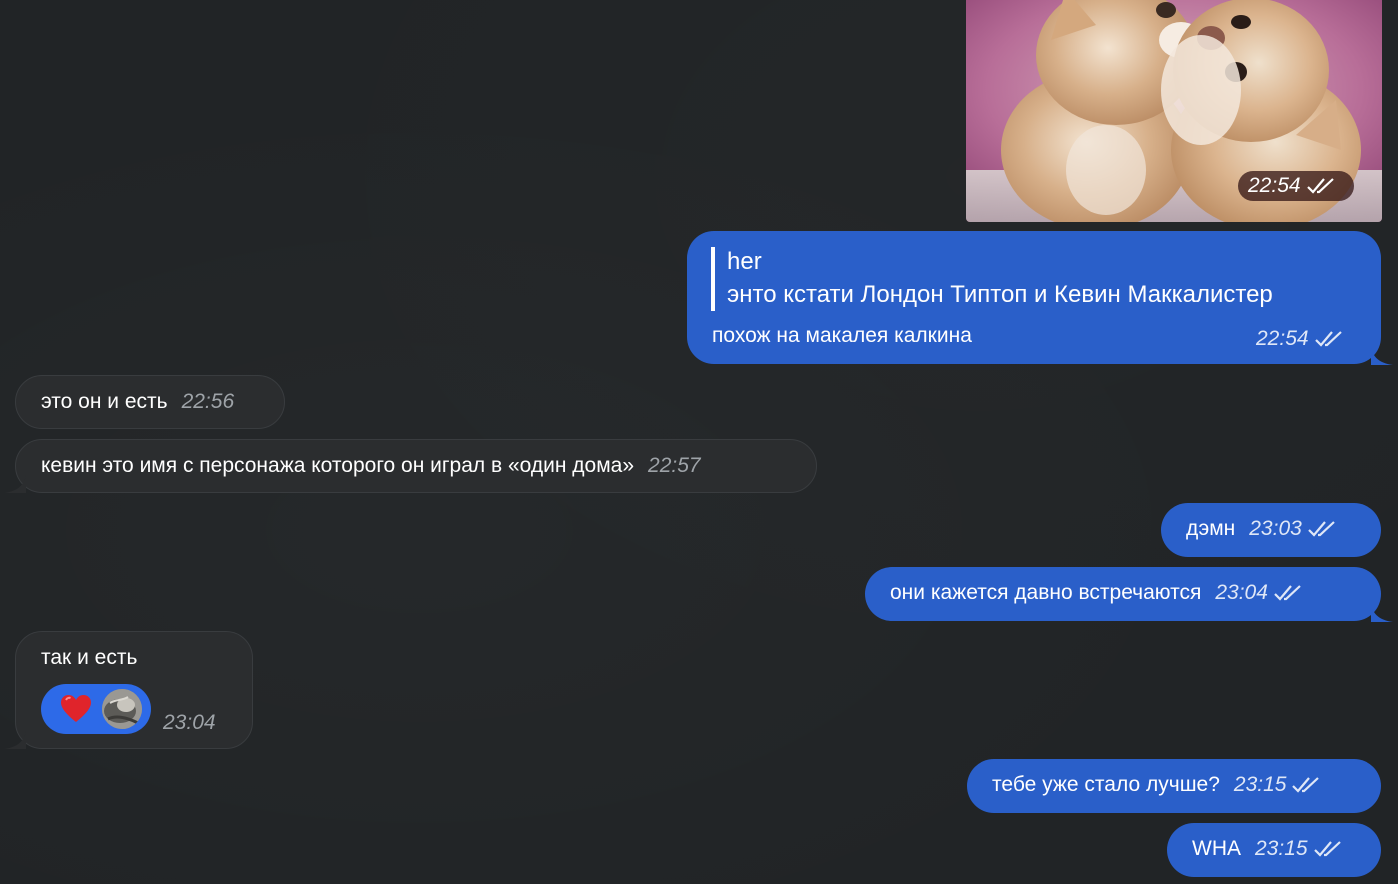  What do you see at coordinates (76, 708) in the screenshot?
I see `heart-icon` at bounding box center [76, 708].